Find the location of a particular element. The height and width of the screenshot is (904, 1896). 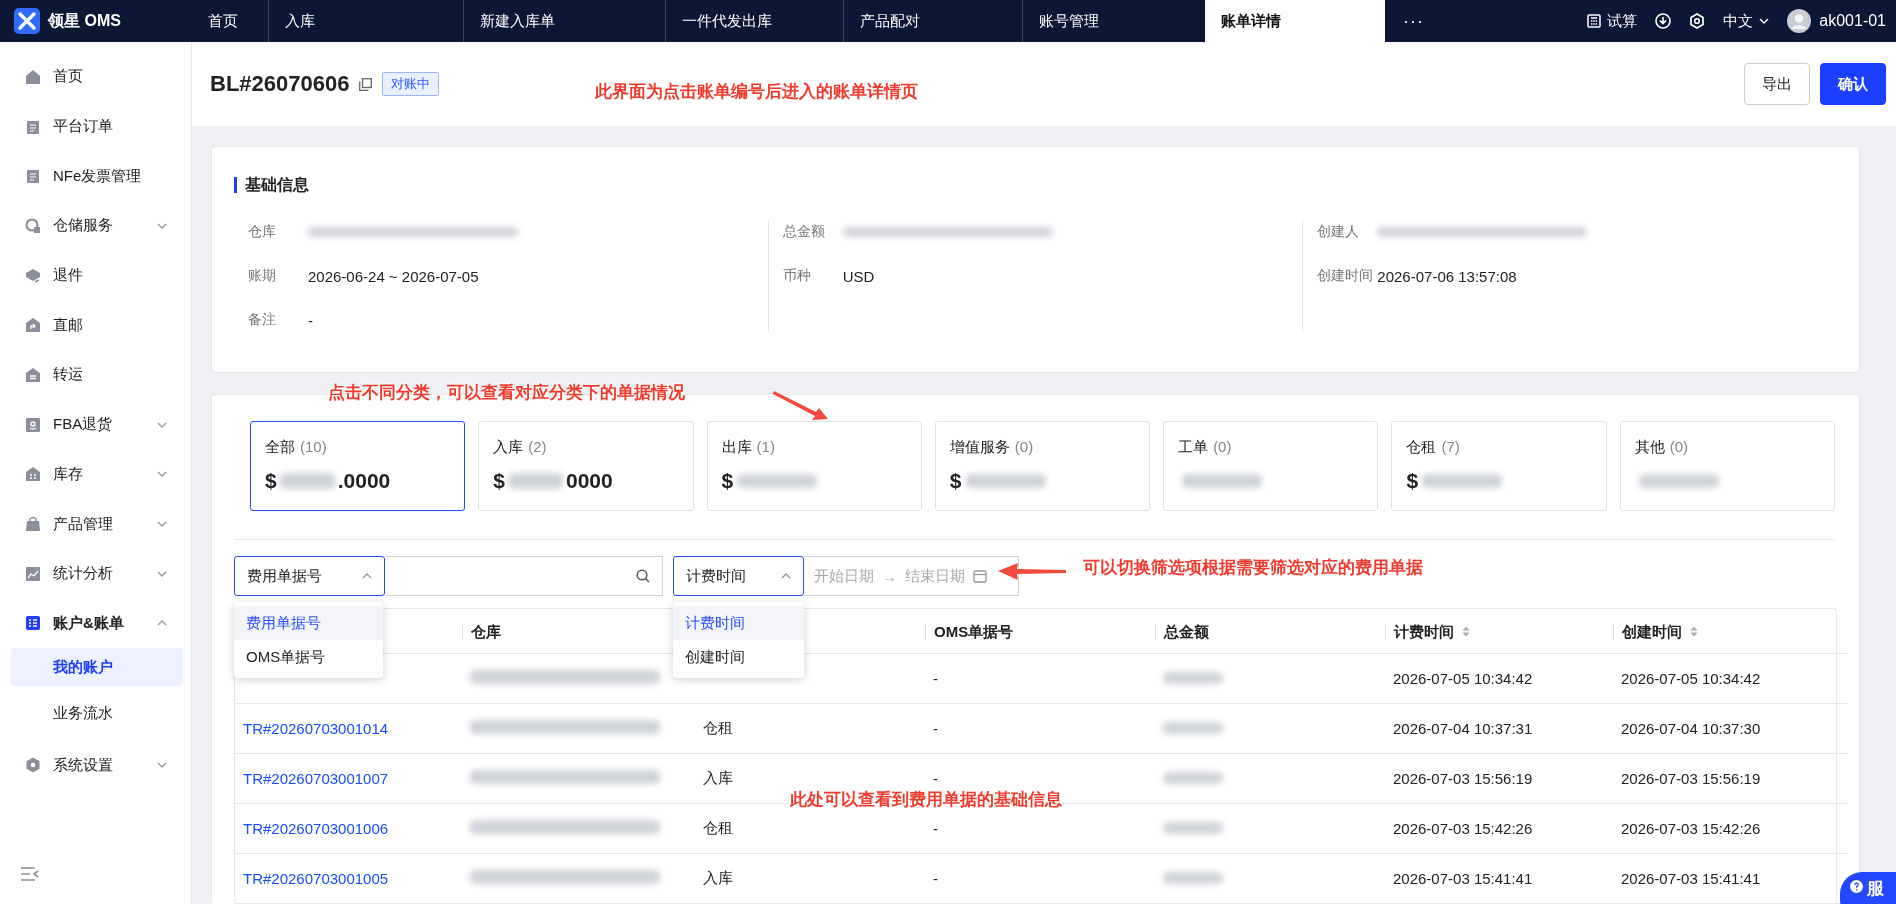

sidebar-item: 直邮 is located at coordinates (95, 325).